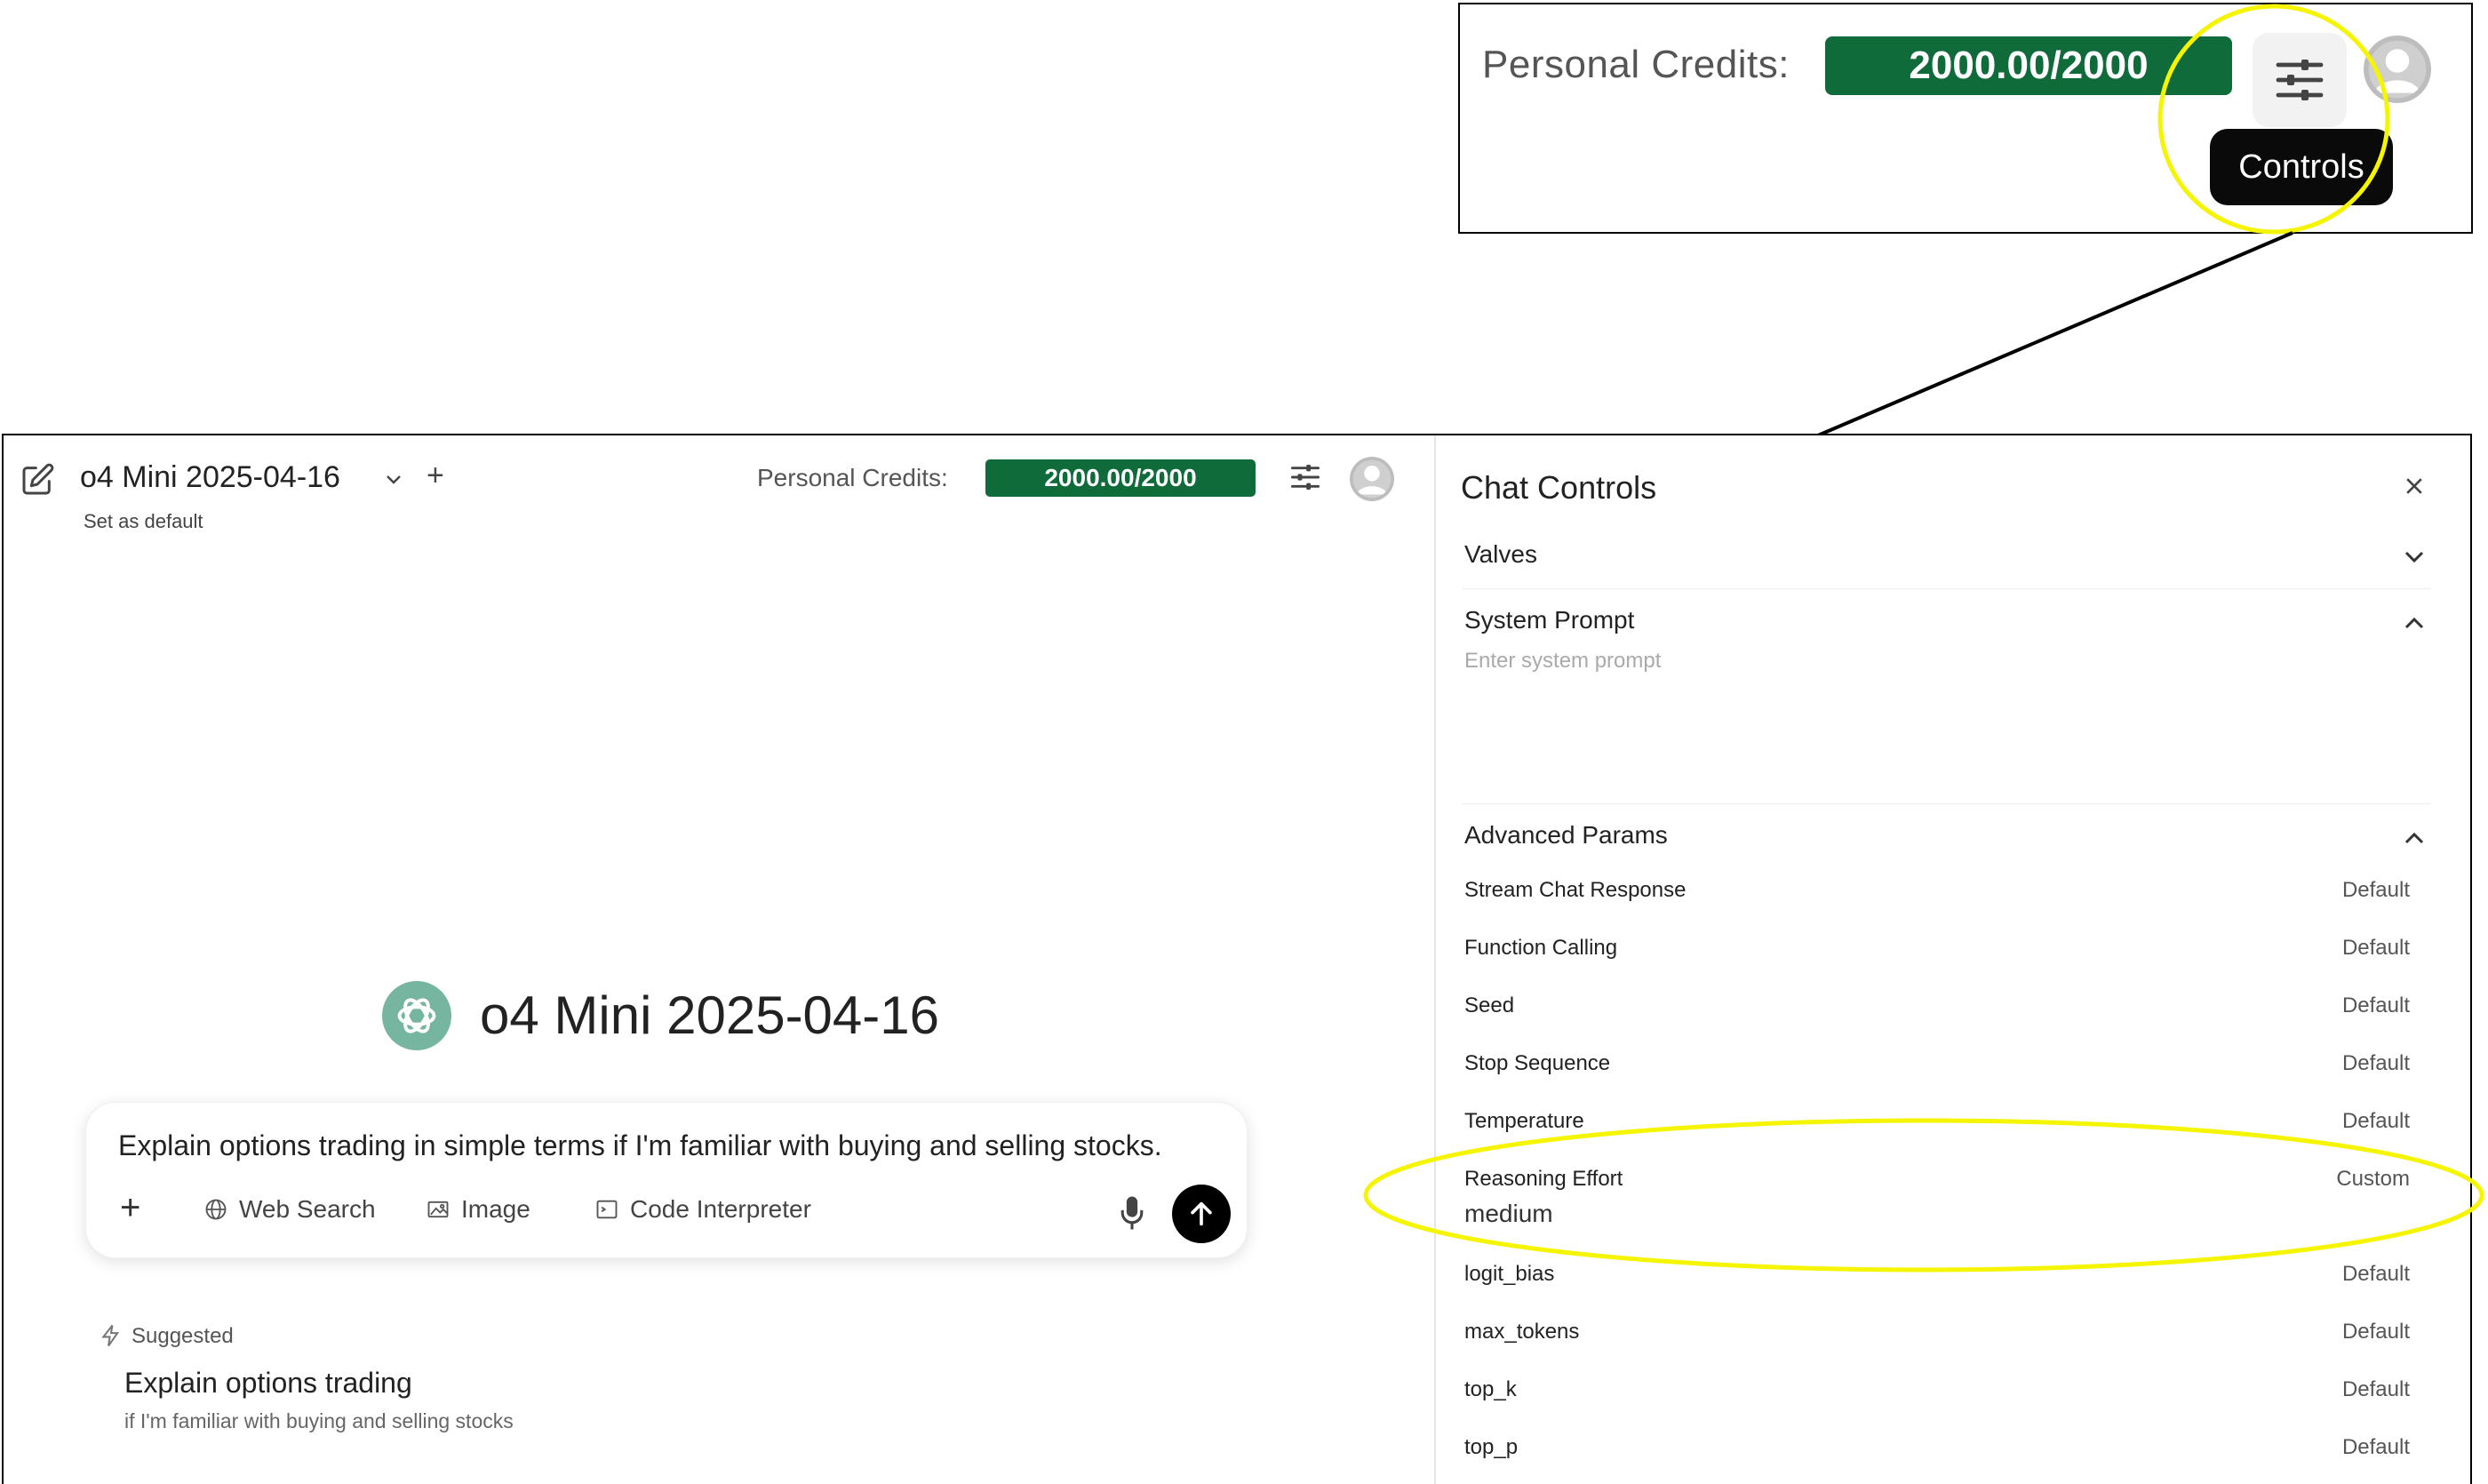 The height and width of the screenshot is (1484, 2488). I want to click on param-name: max_tokens, so click(1522, 1332).